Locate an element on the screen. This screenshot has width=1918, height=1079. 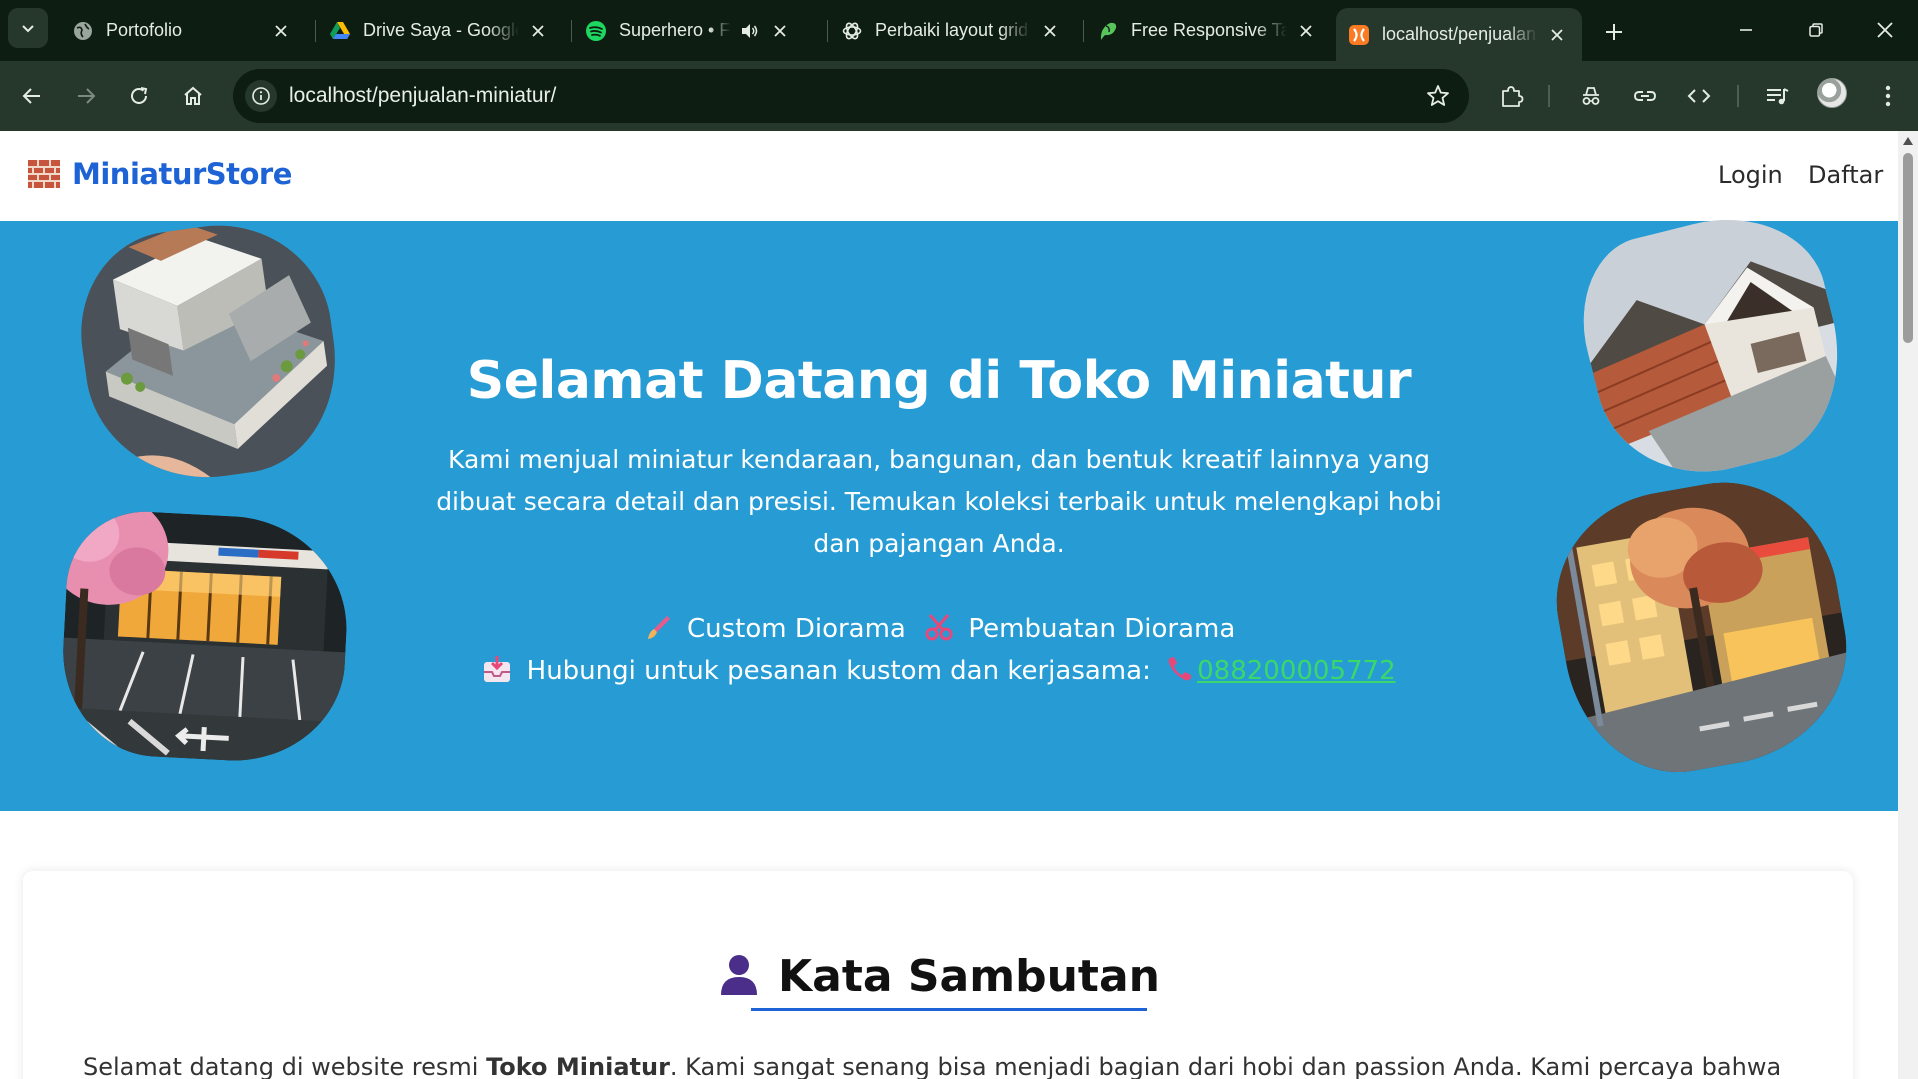
home-icon is located at coordinates (193, 95).